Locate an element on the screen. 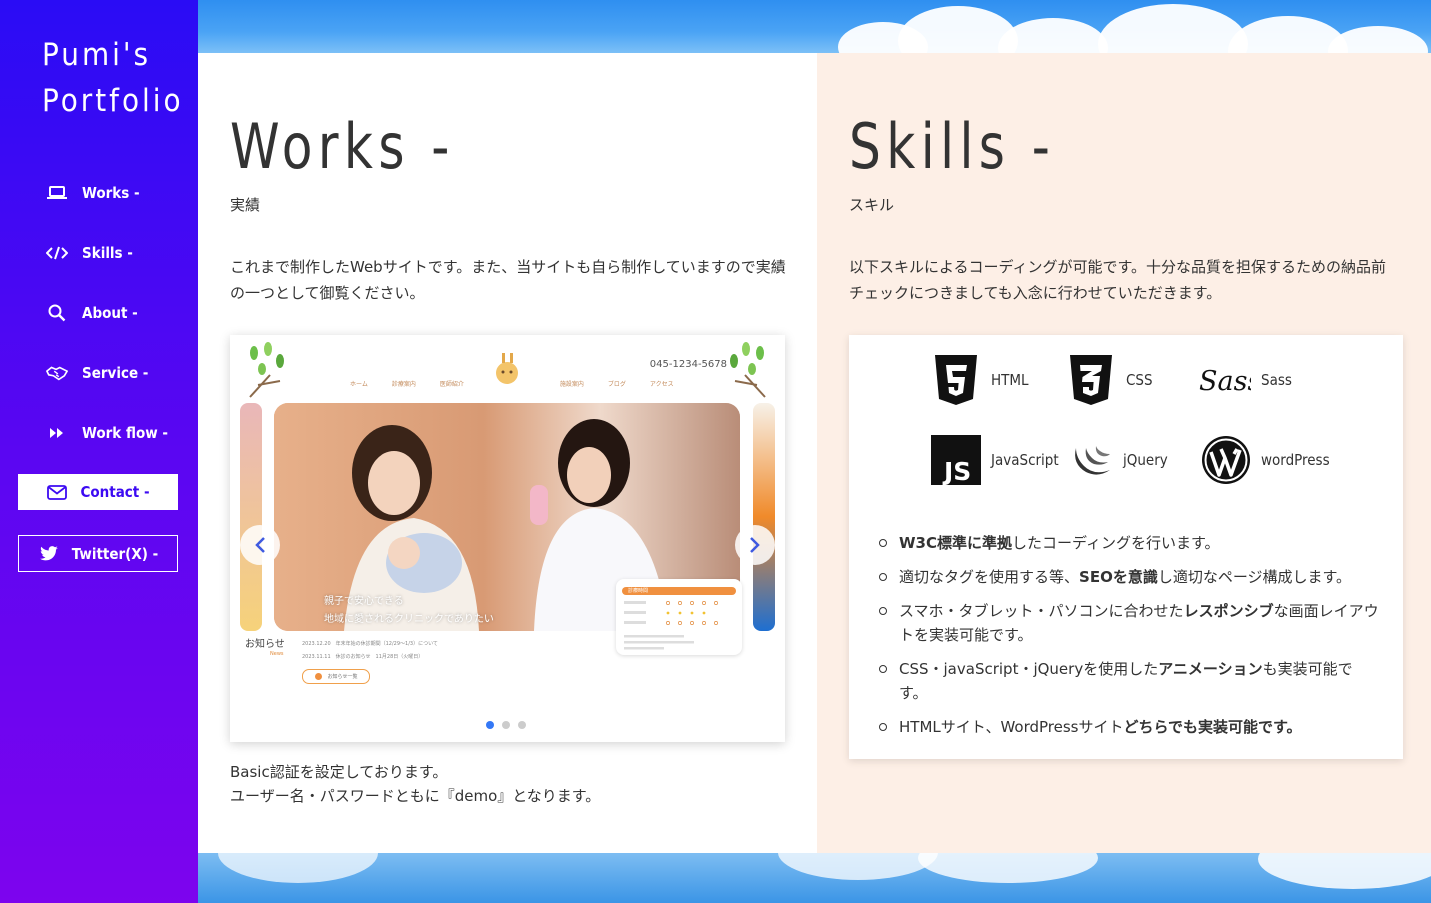 This screenshot has width=1431, height=903. site-logo: Pumi's Portfolio is located at coordinates (113, 78).